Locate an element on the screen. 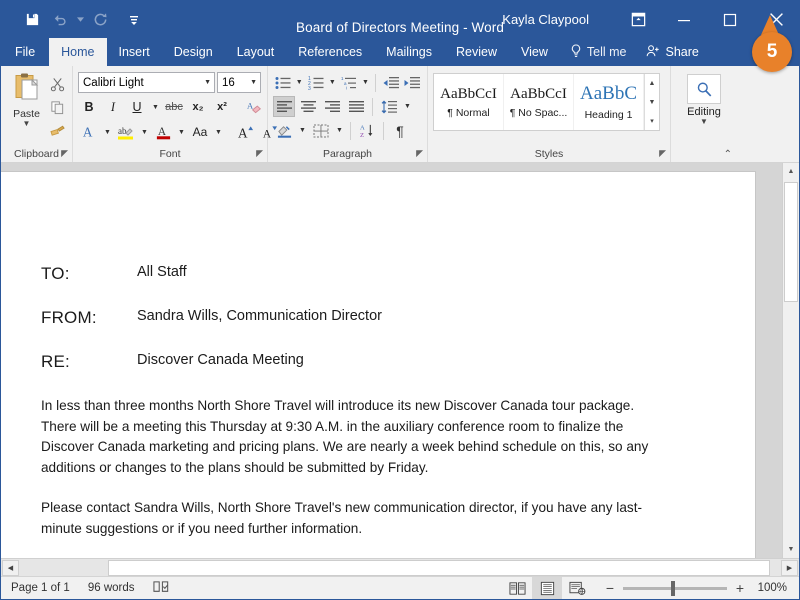  cut-icon is located at coordinates (57, 84).